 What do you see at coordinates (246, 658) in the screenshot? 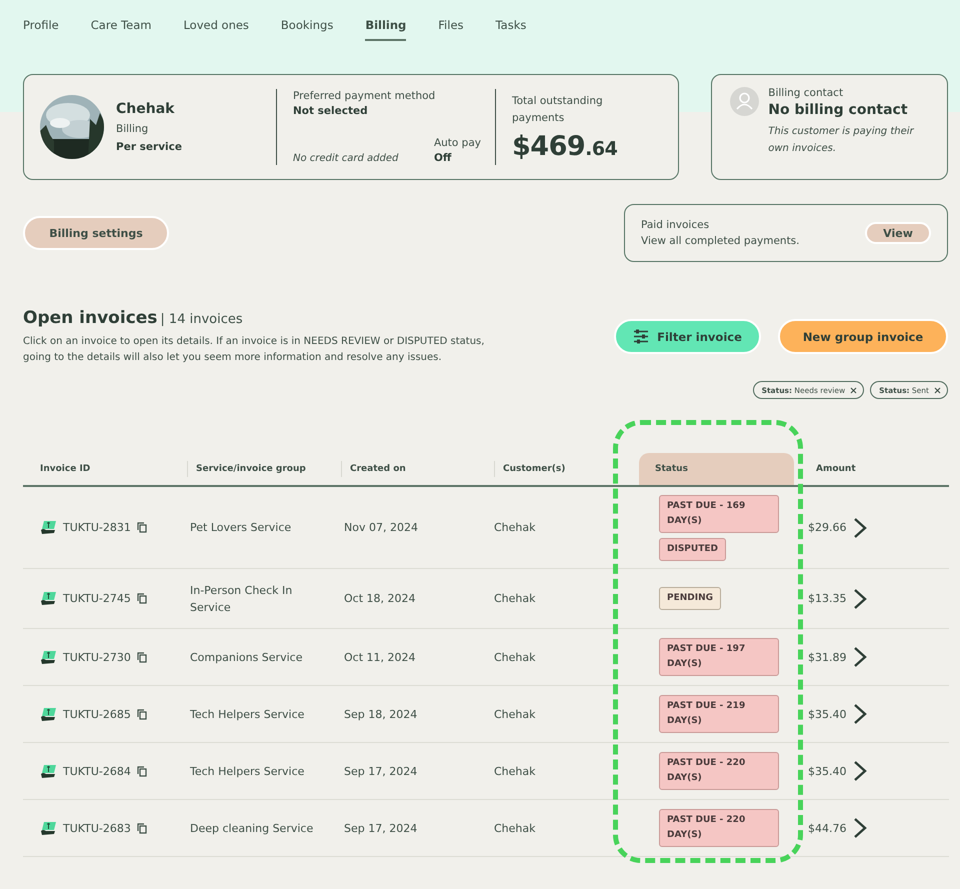
I see `service-name: Companions Service` at bounding box center [246, 658].